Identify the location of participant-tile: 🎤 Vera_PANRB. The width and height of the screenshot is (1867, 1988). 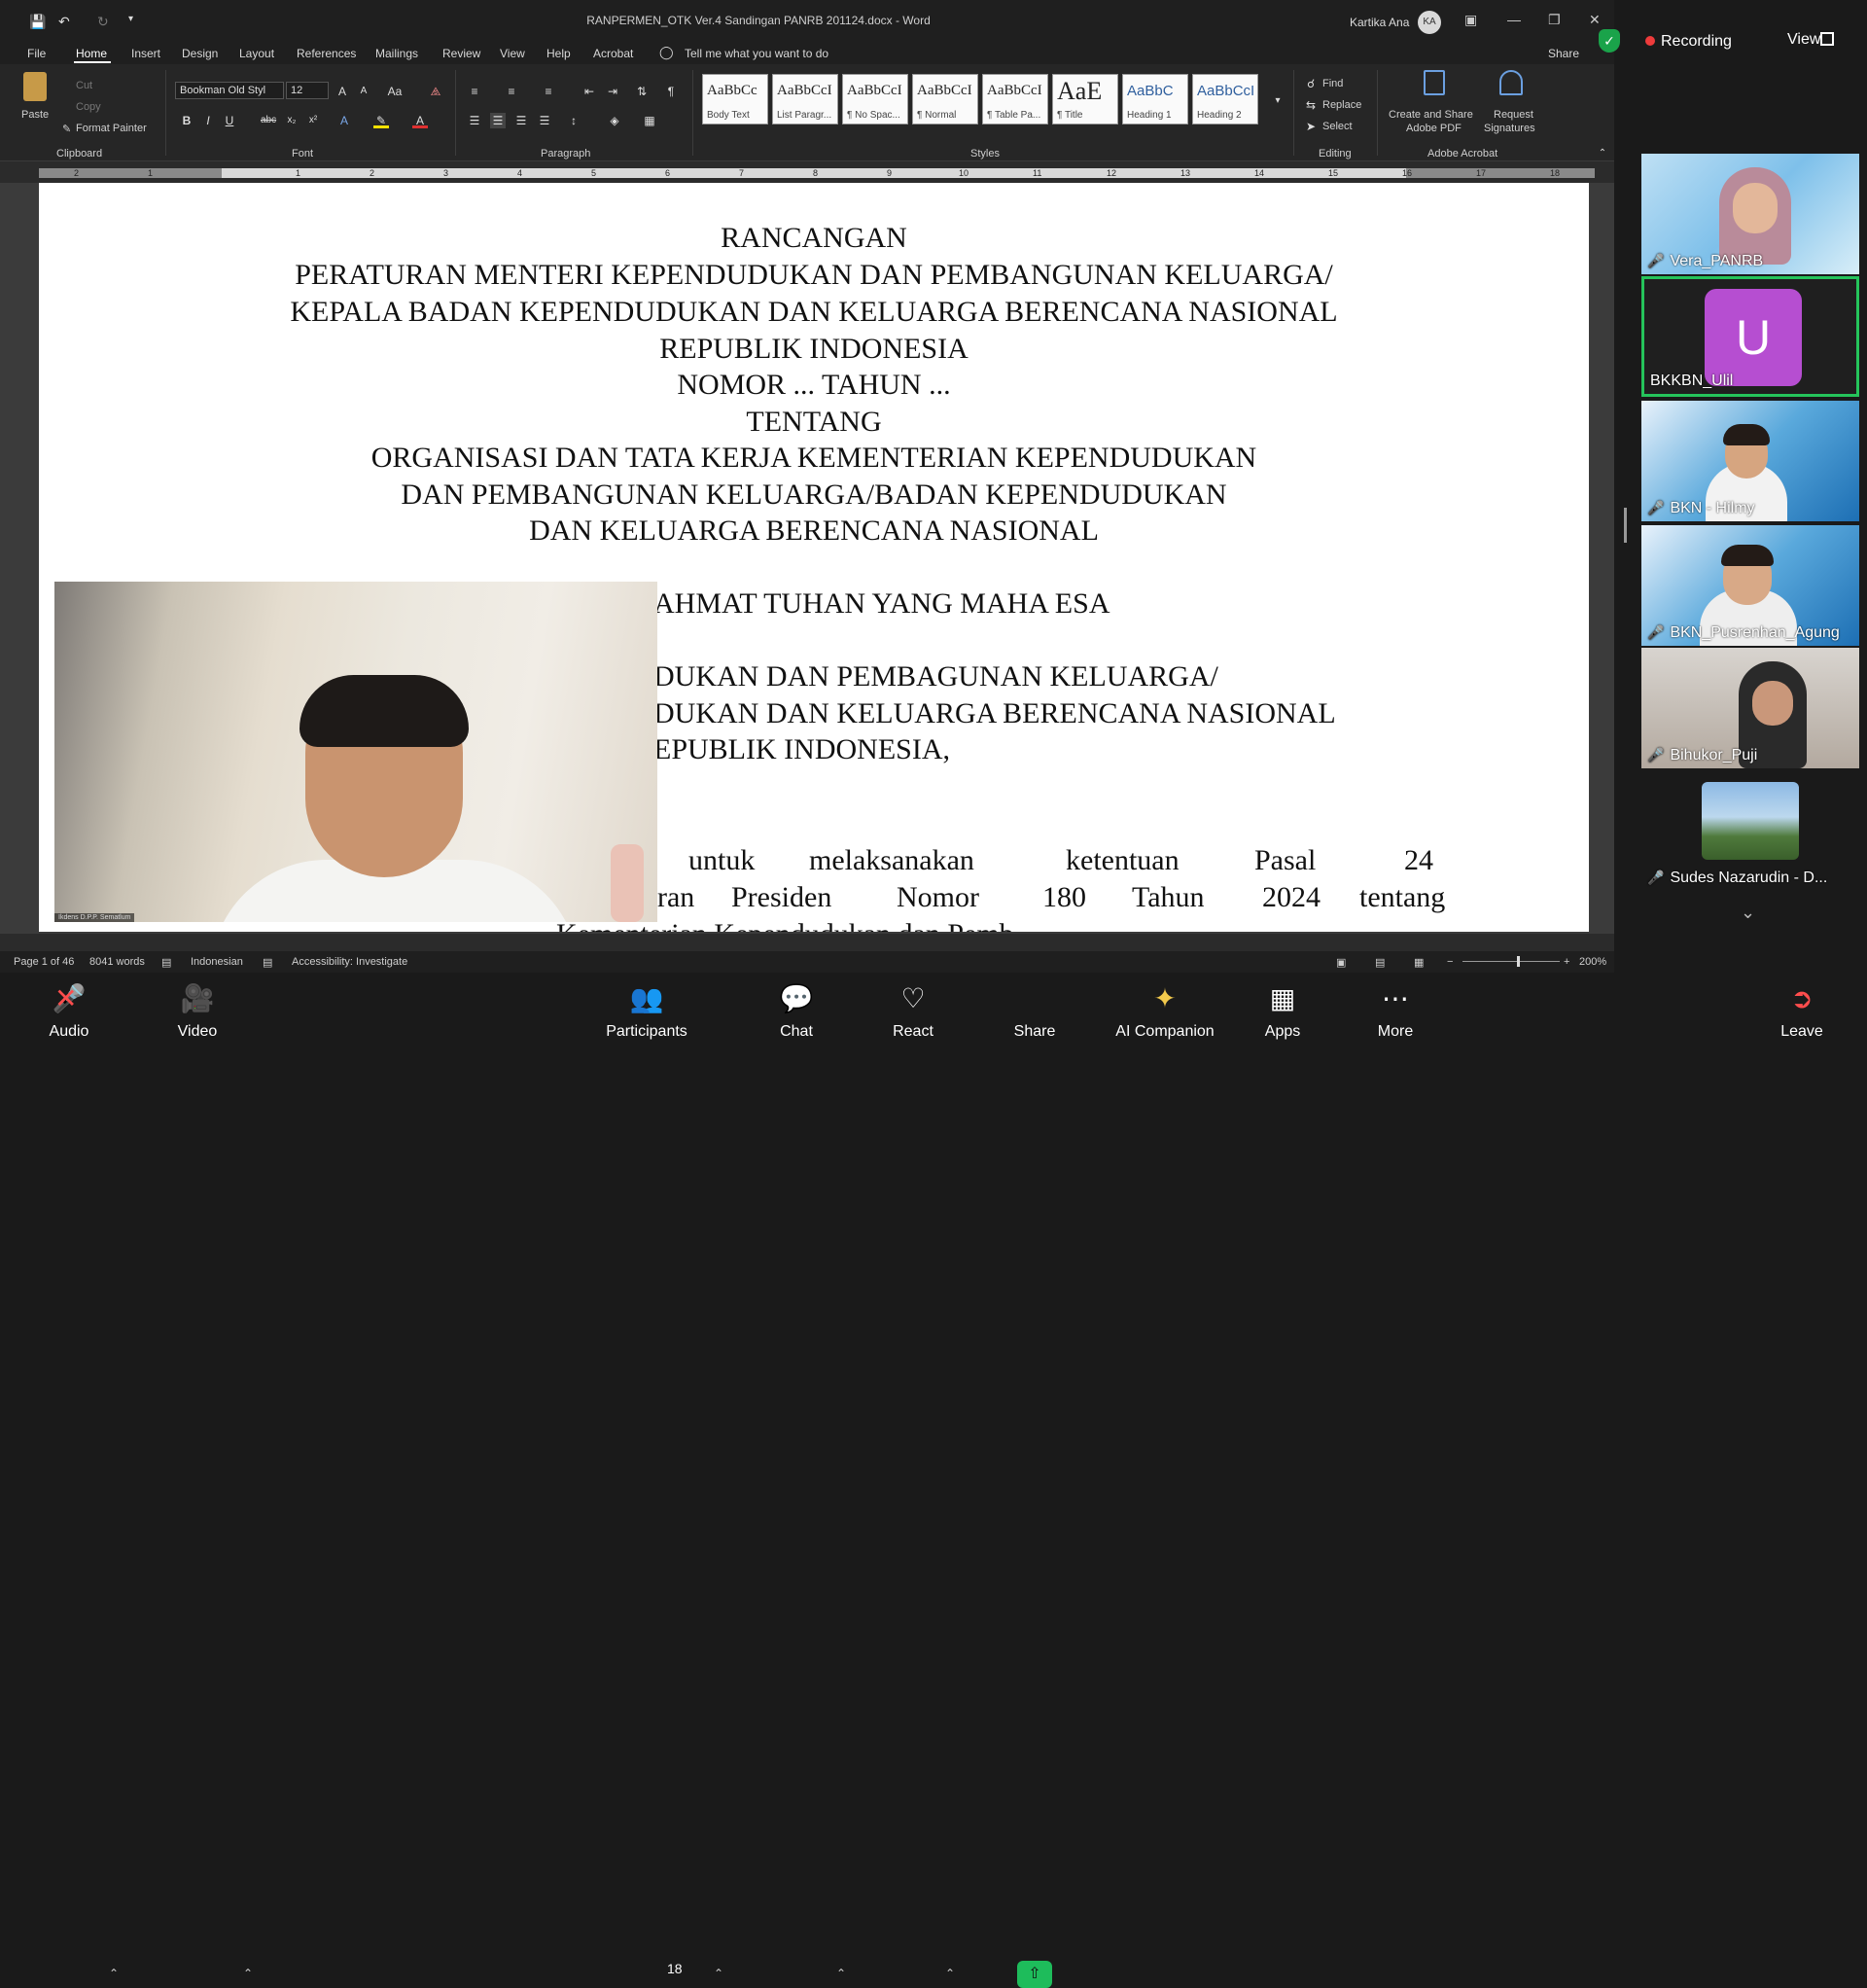
(1750, 214).